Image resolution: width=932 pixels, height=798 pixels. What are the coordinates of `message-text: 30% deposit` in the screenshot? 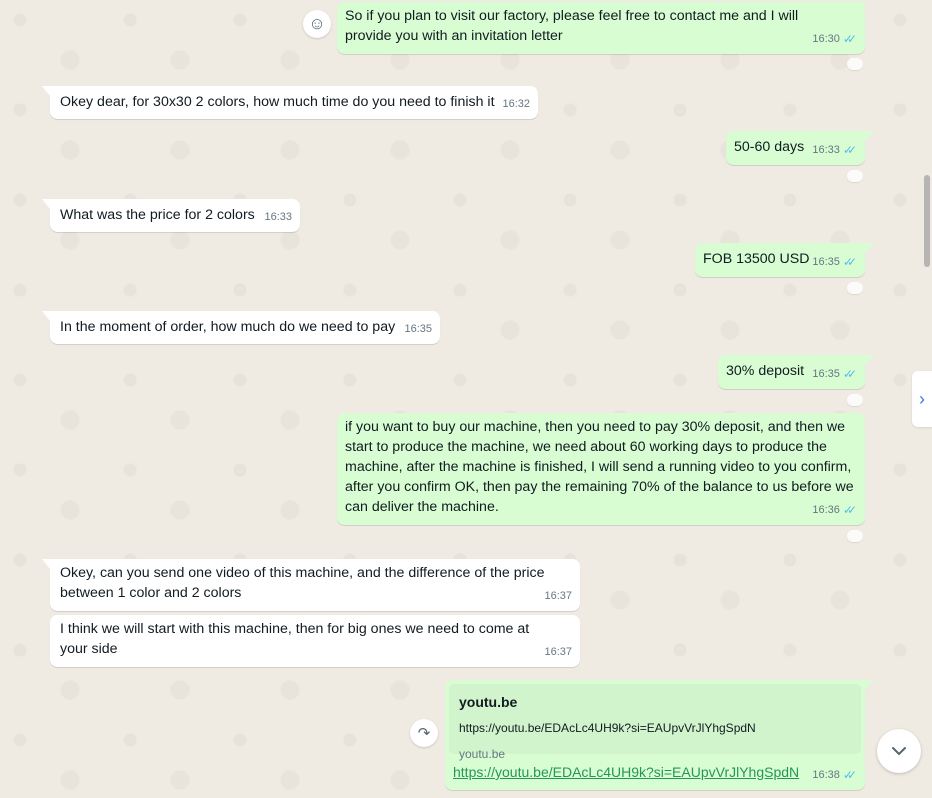 It's located at (765, 371).